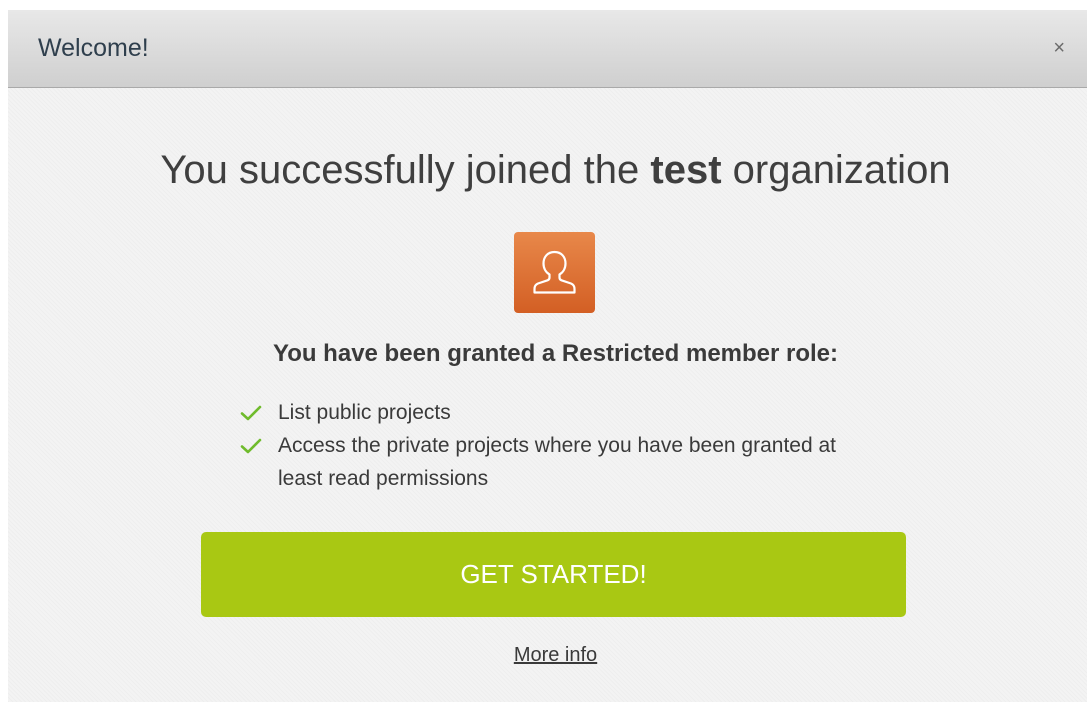  I want to click on headline-prefix: You successfully joined the, so click(405, 170).